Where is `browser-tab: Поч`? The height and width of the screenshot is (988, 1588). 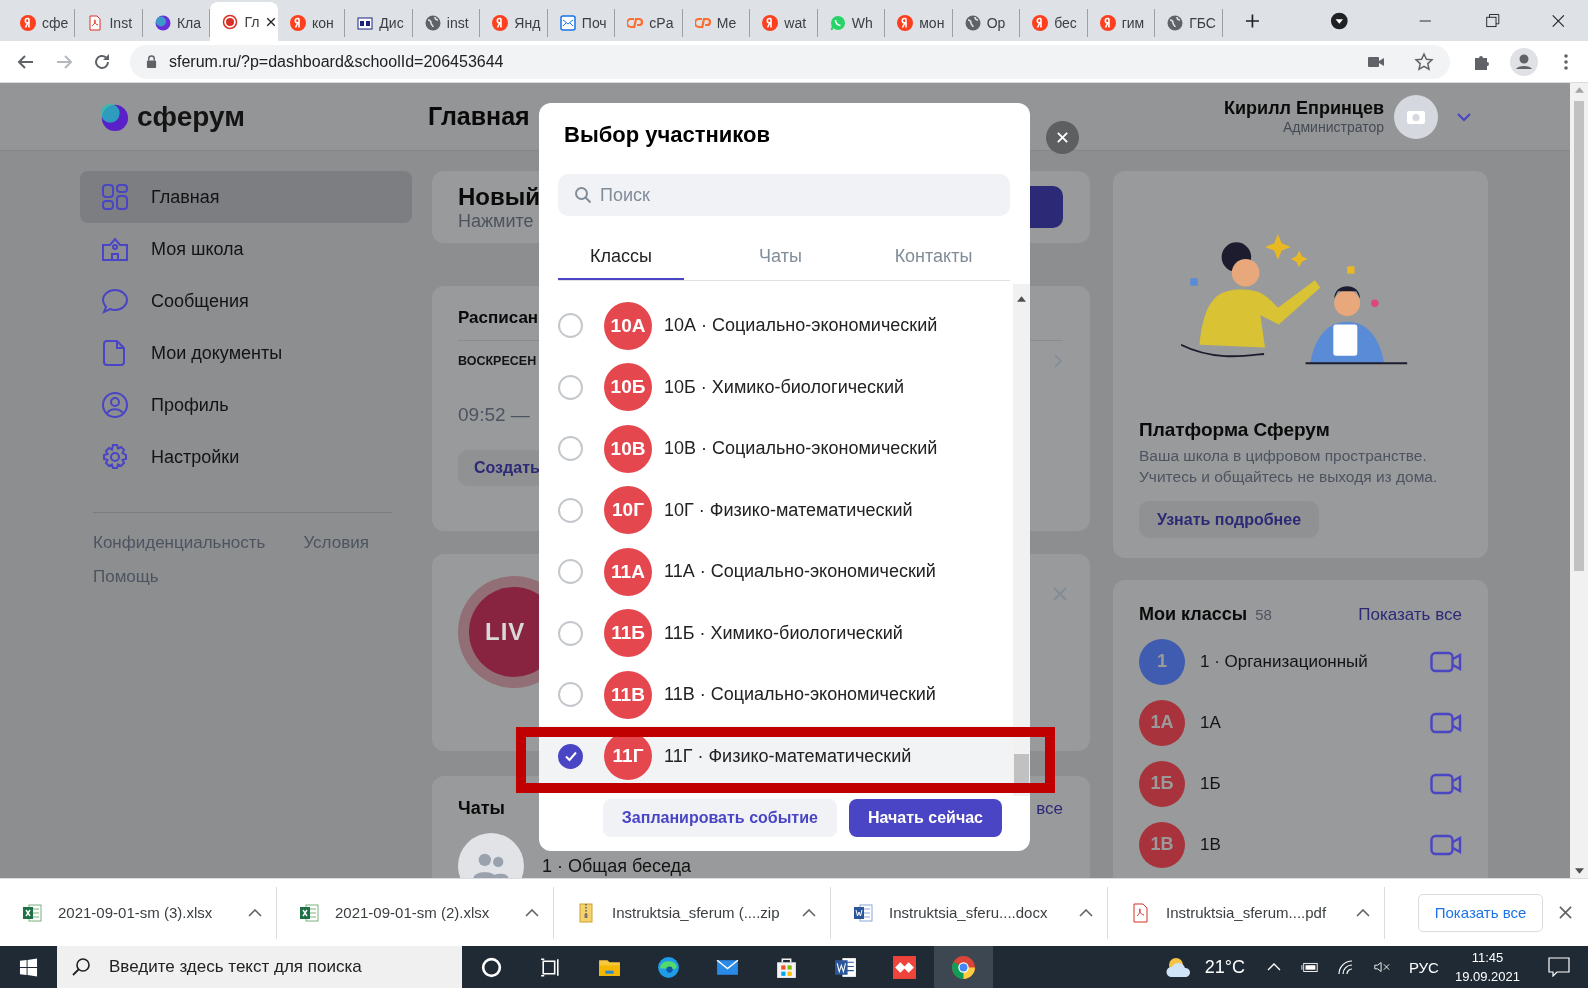 browser-tab: Поч is located at coordinates (581, 23).